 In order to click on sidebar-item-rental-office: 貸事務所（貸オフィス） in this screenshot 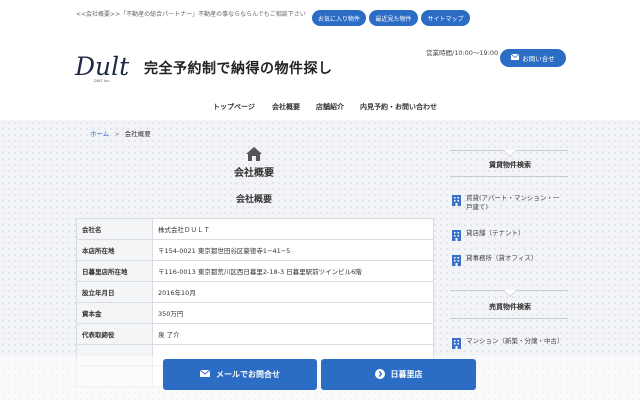, I will do `click(506, 260)`.